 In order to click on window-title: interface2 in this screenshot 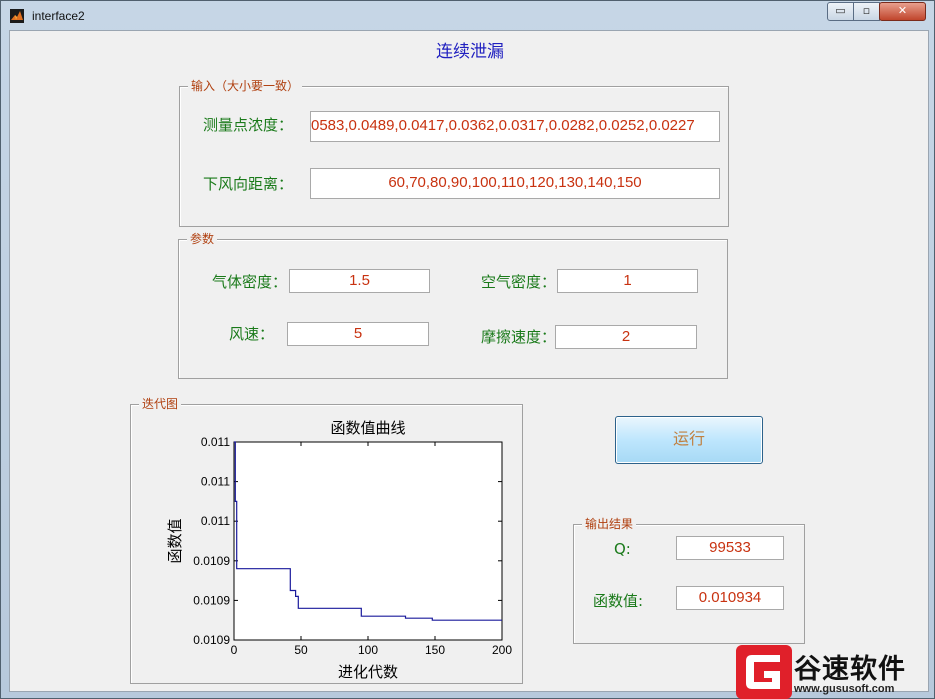, I will do `click(58, 16)`.